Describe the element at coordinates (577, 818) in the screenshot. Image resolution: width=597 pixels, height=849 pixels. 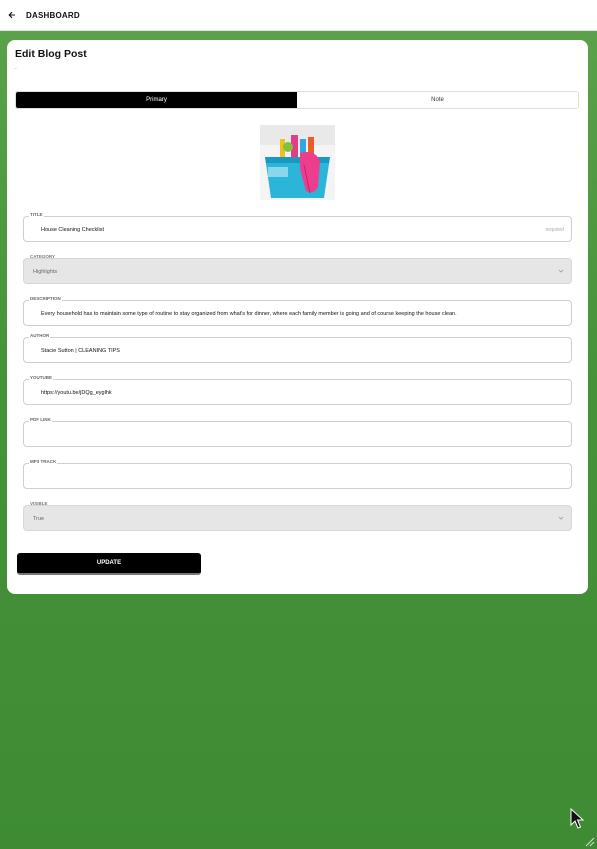
I see `mouse-cursor-icon` at that location.